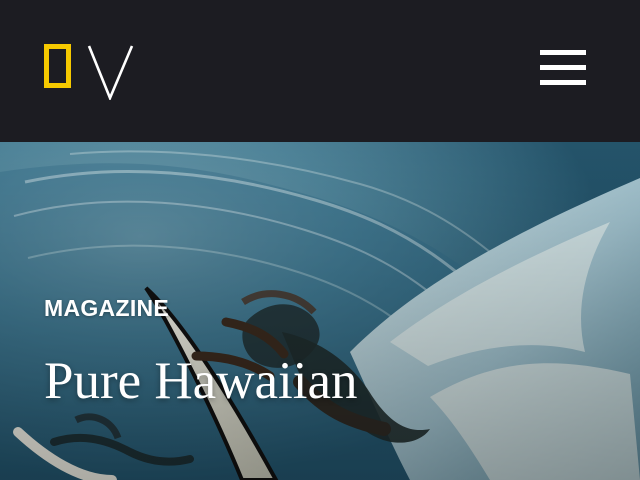 The height and width of the screenshot is (480, 640). I want to click on menu-line-top, so click(563, 52).